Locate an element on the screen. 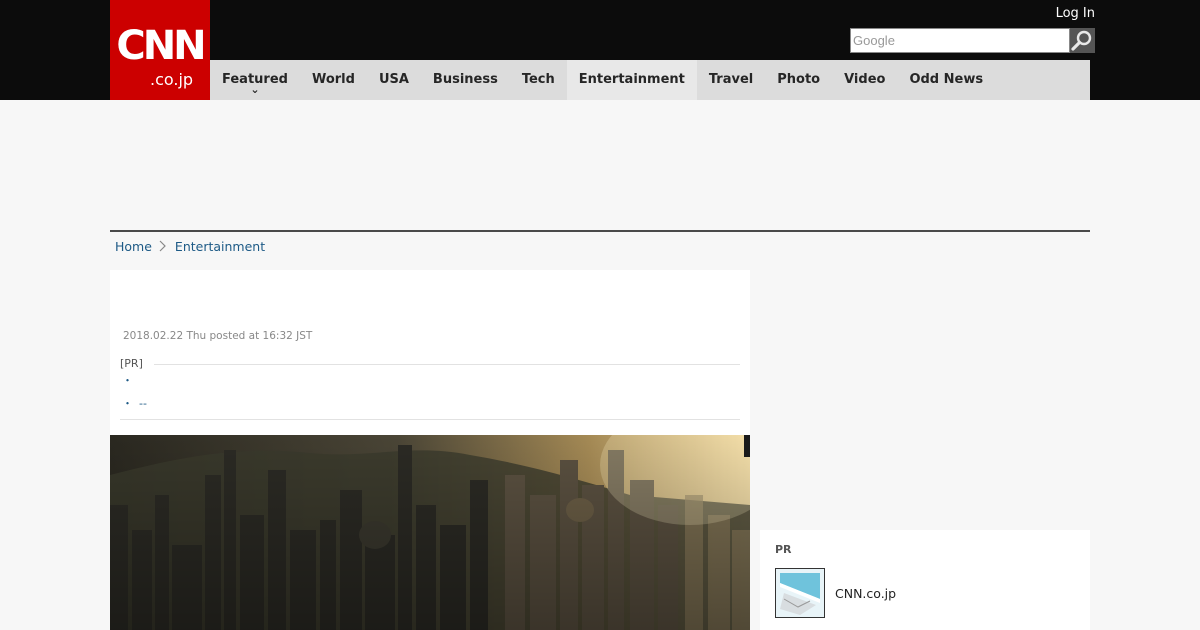 The height and width of the screenshot is (630, 1200). sidebar-pr-card: PR CNN.co.jp is located at coordinates (925, 580).